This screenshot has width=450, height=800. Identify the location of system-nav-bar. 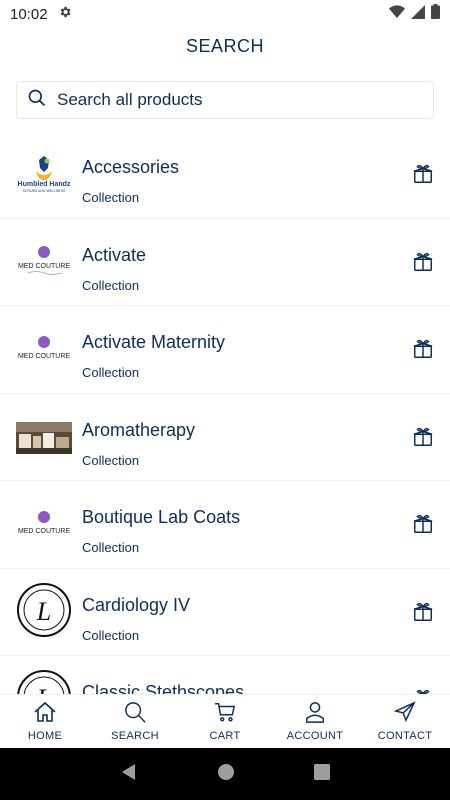
(225, 774).